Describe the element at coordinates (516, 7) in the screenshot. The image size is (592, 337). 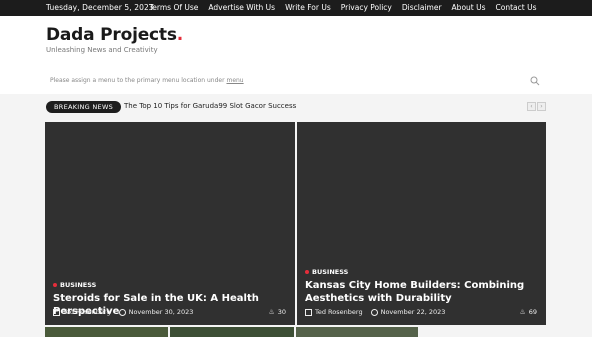
I see `top-link-contact: Contact Us` at that location.